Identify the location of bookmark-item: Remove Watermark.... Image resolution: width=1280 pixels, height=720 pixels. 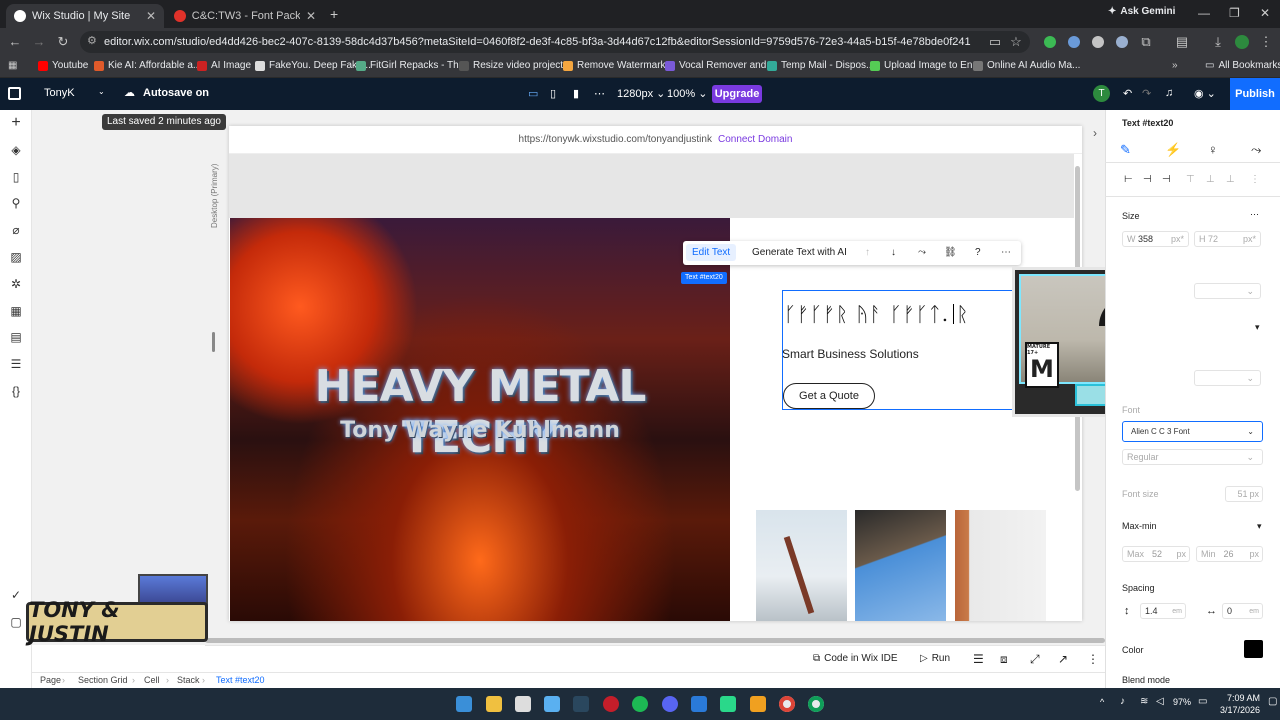
(618, 65).